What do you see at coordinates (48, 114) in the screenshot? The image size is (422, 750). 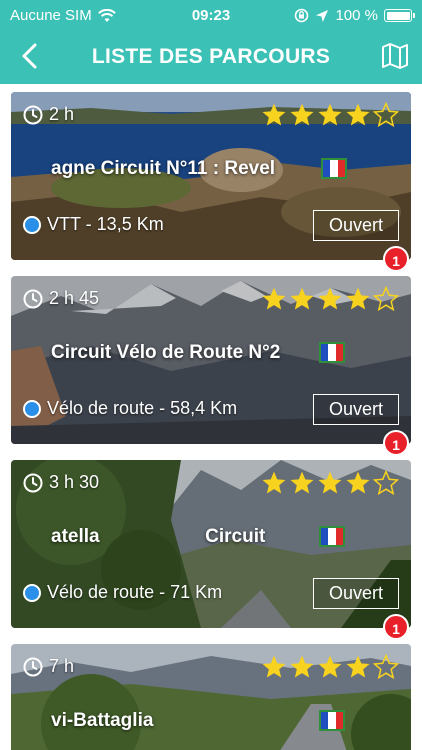 I see `duration: 2 h` at bounding box center [48, 114].